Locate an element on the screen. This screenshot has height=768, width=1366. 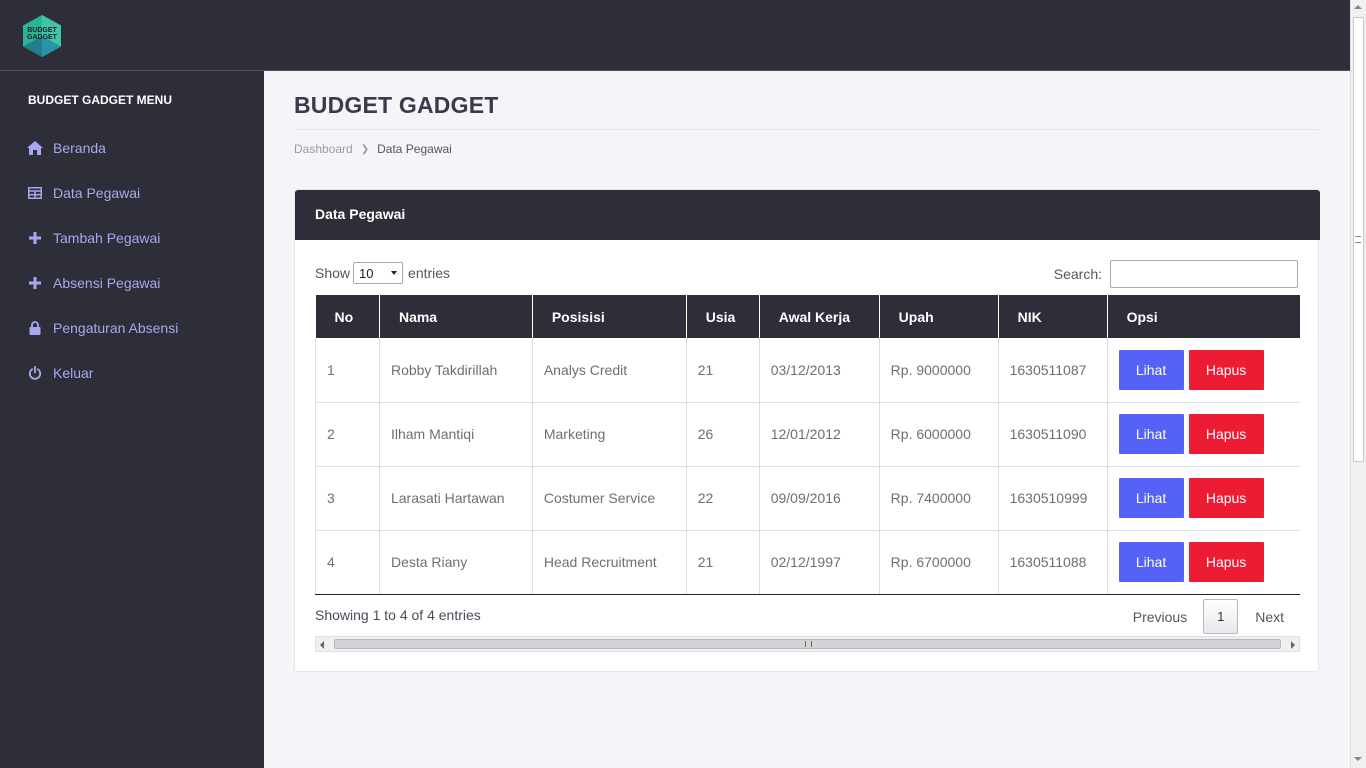
card-title: Data Pegawai is located at coordinates (360, 214).